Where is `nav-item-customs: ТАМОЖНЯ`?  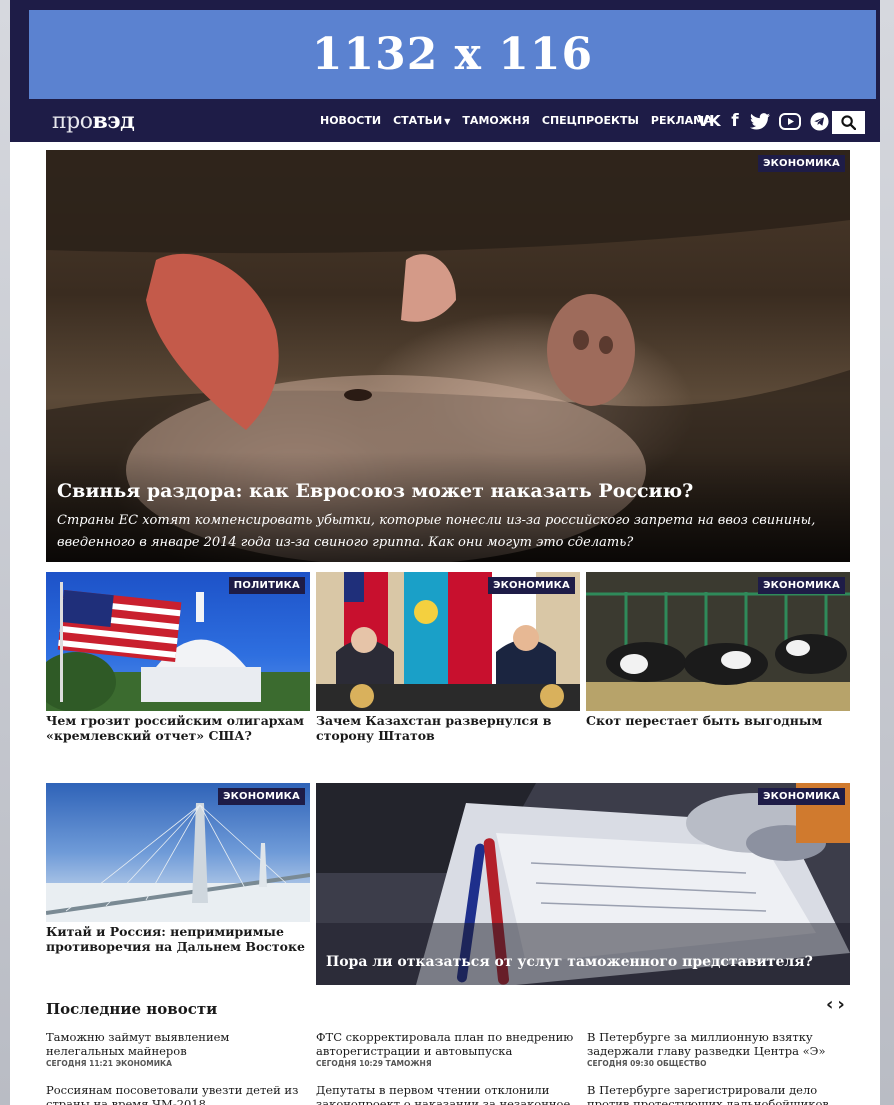 nav-item-customs: ТАМОЖНЯ is located at coordinates (495, 120).